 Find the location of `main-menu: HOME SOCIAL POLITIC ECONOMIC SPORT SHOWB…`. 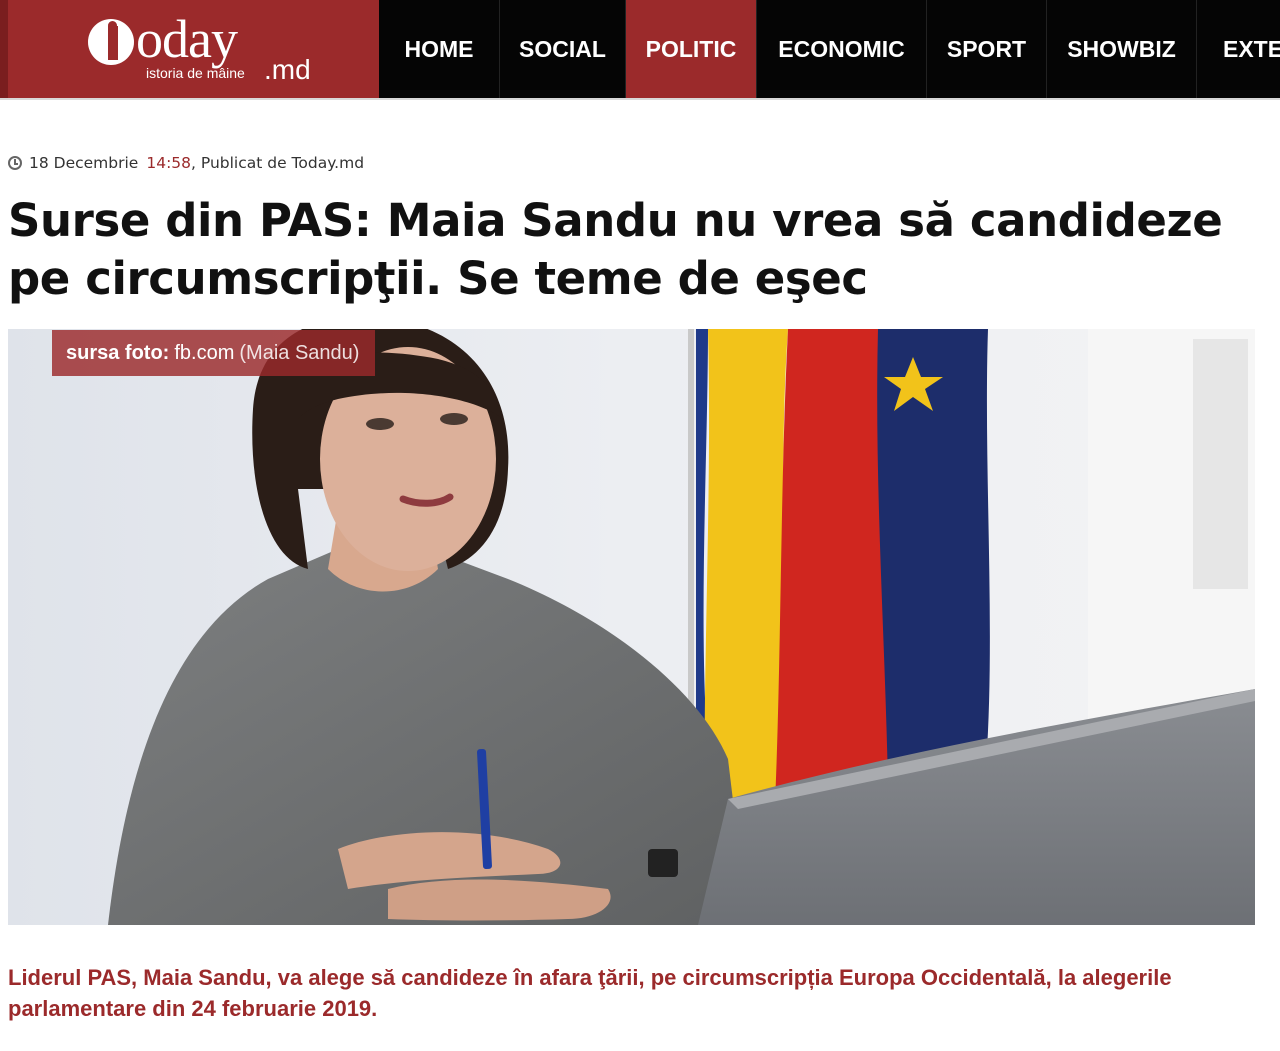

main-menu: HOME SOCIAL POLITIC ECONOMIC SPORT SHOWB… is located at coordinates (829, 49).